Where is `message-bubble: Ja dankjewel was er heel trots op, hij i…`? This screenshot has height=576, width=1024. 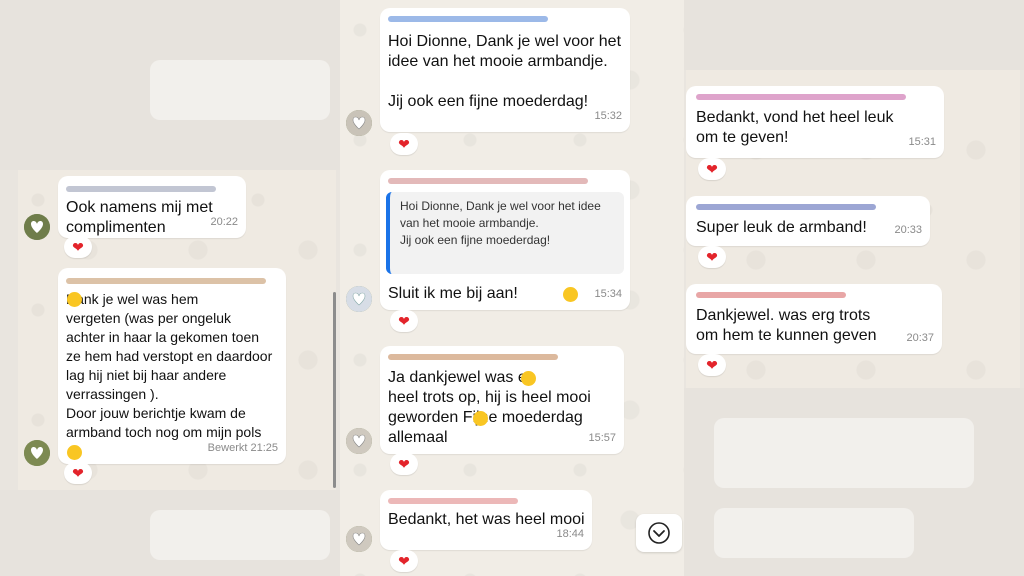
message-bubble: Ja dankjewel was er heel trots op, hij i… is located at coordinates (502, 400).